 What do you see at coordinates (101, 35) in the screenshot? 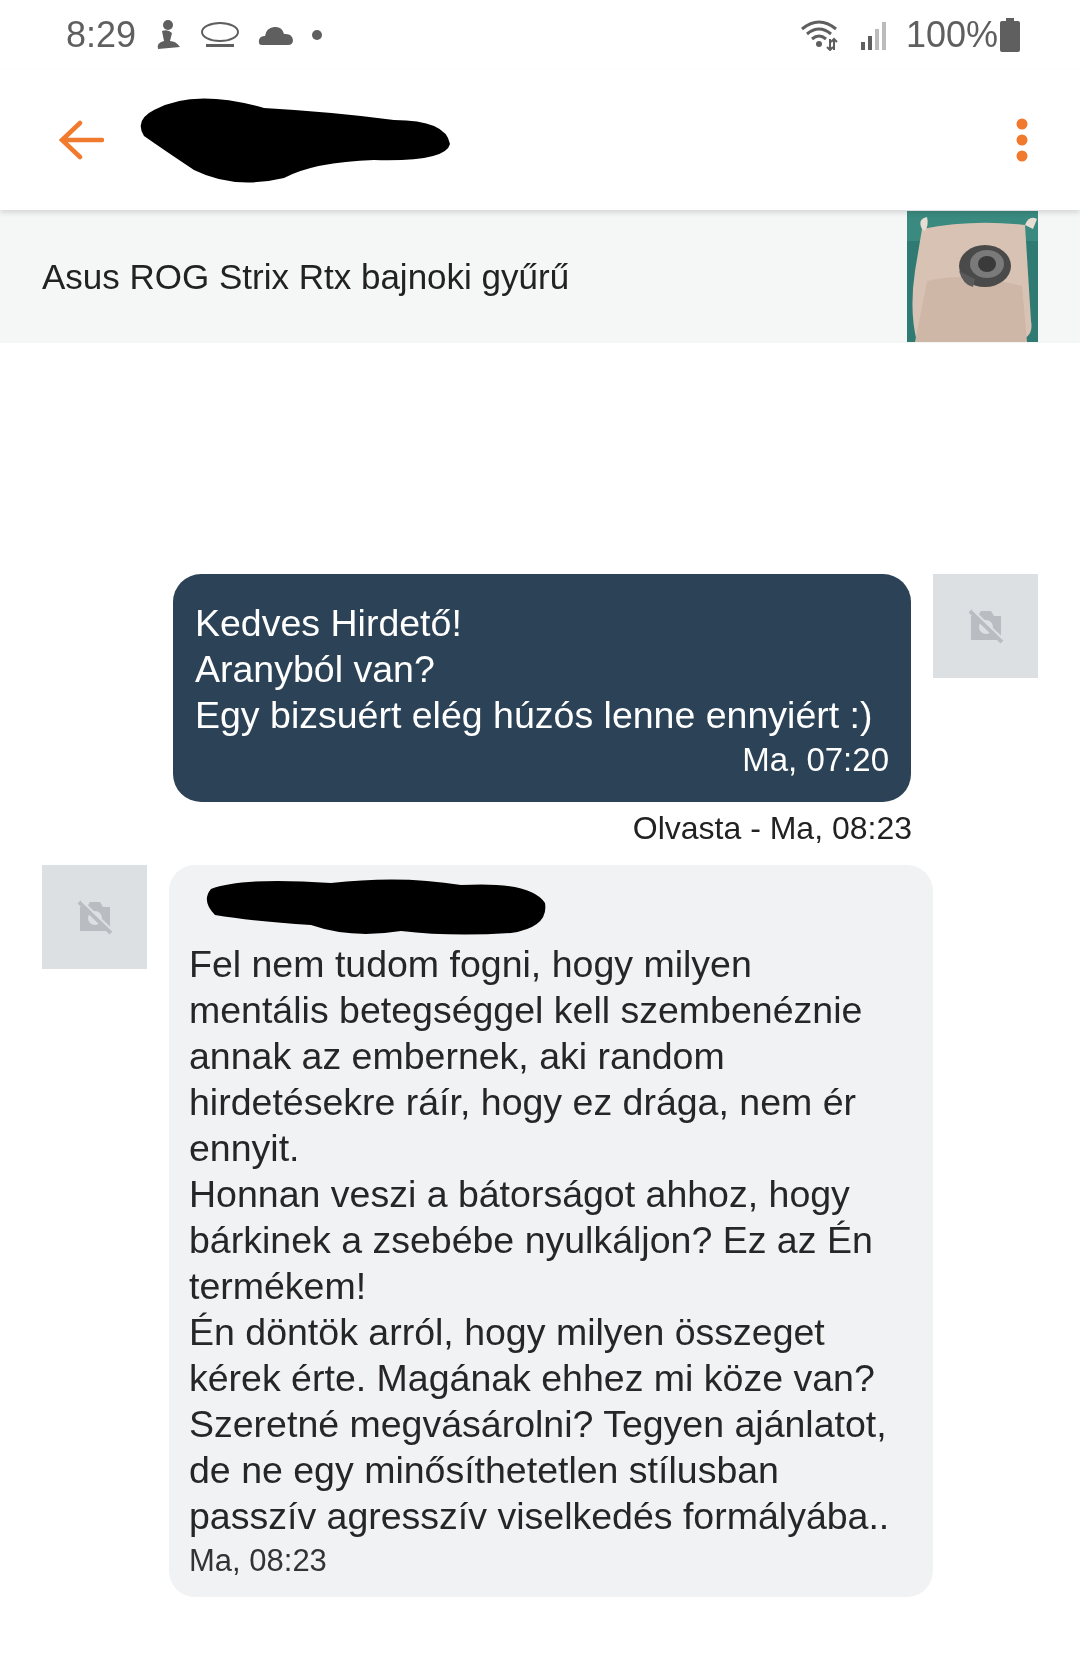
I see `clock-time: 8:29` at bounding box center [101, 35].